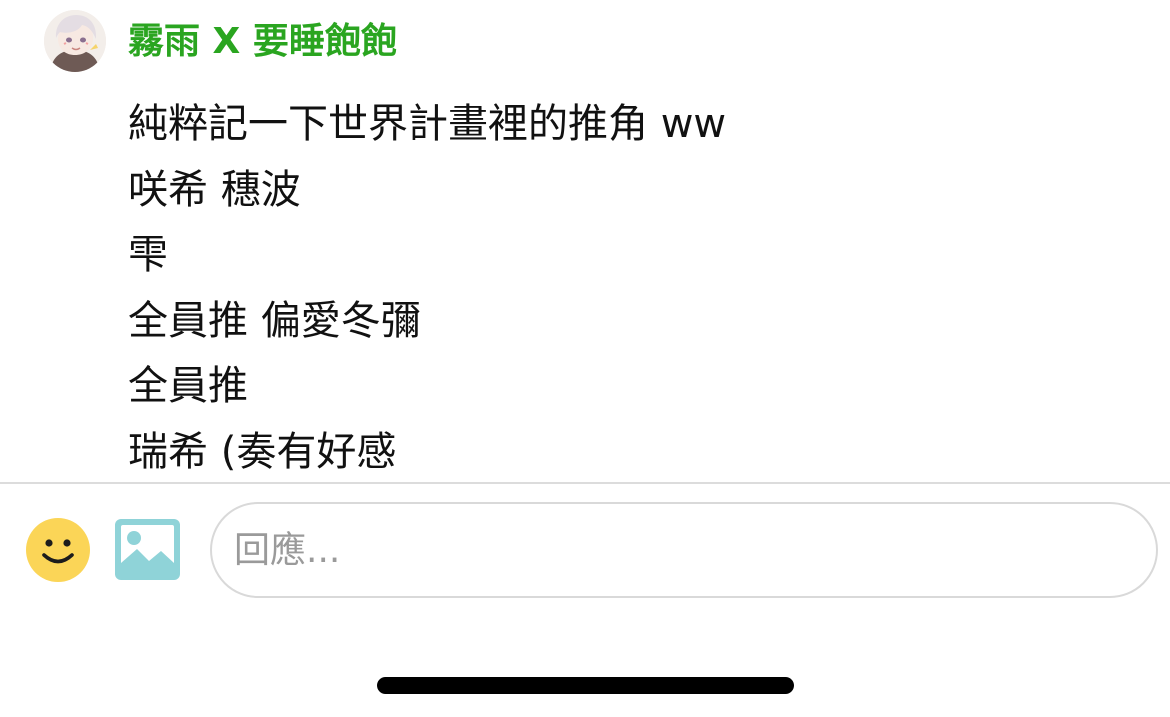 The width and height of the screenshot is (1170, 717). What do you see at coordinates (427, 124) in the screenshot?
I see `comment-line: 純粹記一下世界計畫裡的推角 ww` at bounding box center [427, 124].